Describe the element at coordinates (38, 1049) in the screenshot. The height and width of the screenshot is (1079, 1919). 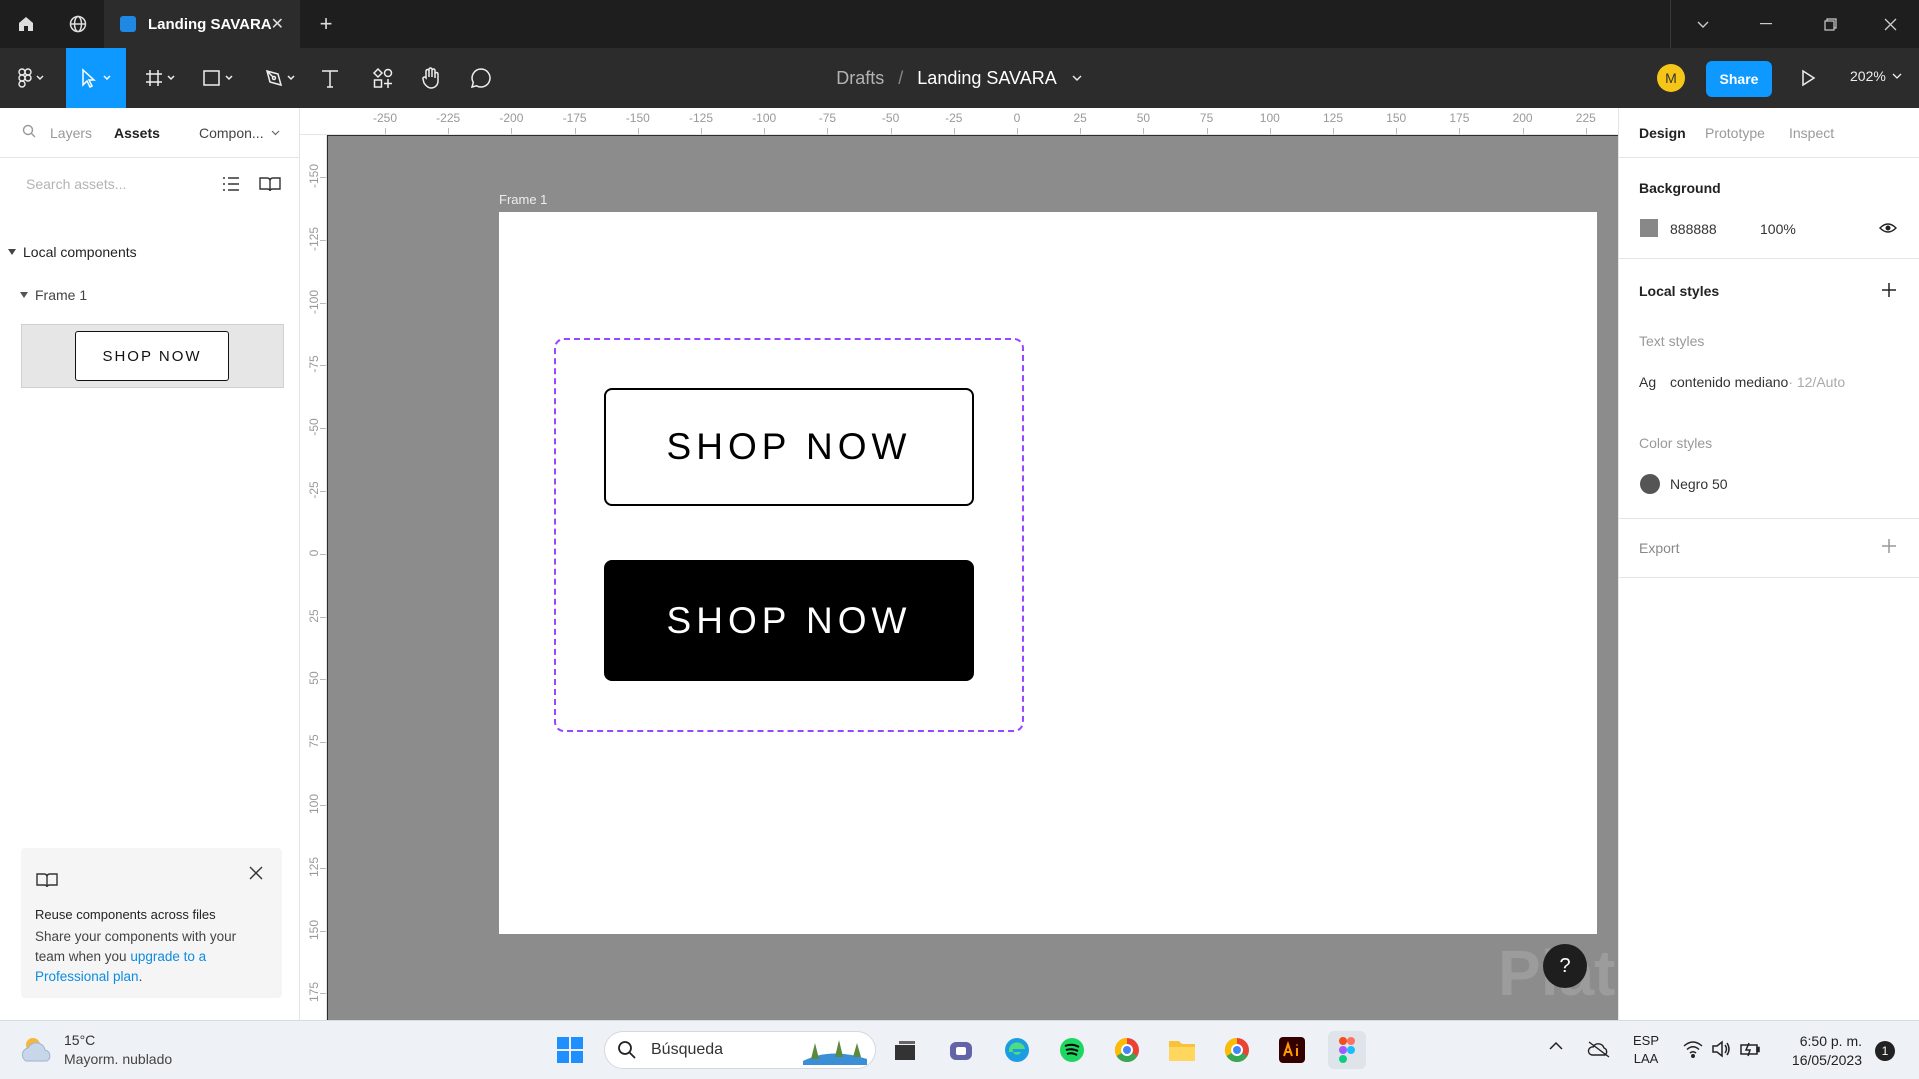
I see `weather-cloud-icon` at that location.